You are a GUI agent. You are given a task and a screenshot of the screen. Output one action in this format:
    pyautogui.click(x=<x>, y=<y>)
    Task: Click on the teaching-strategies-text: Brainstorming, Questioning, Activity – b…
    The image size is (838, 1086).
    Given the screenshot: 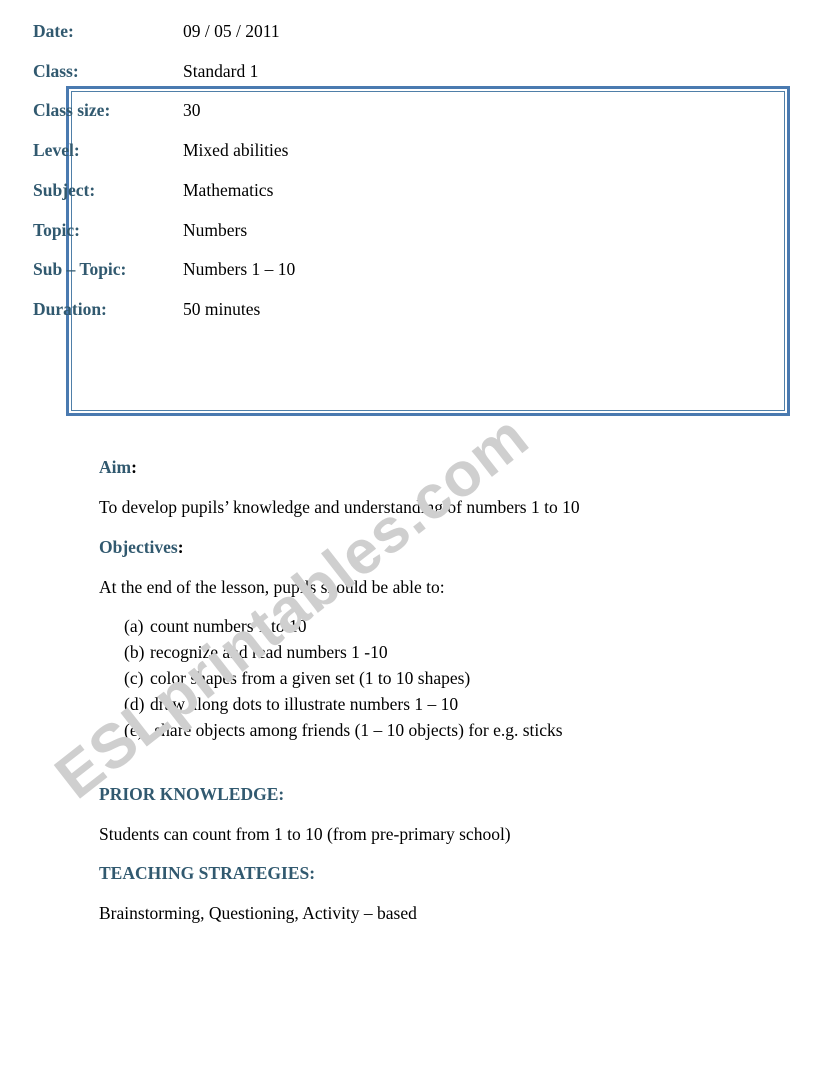 What is the action you would take?
    pyautogui.click(x=258, y=913)
    